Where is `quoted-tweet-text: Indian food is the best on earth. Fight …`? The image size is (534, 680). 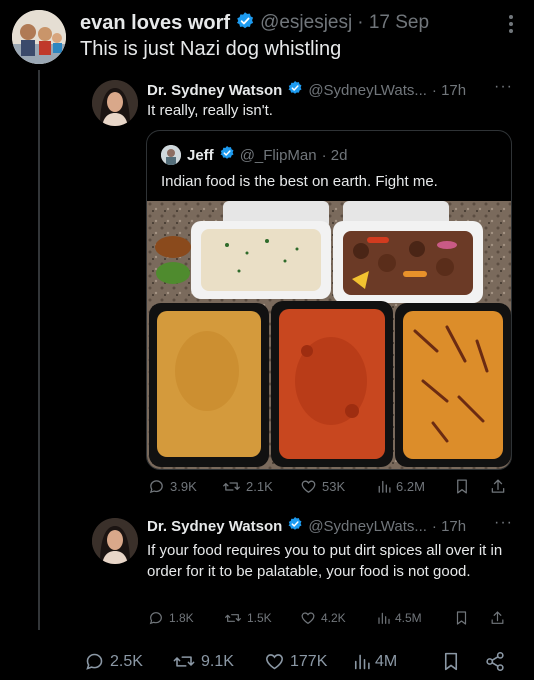
quoted-tweet-text: Indian food is the best on earth. Fight … is located at coordinates (299, 181).